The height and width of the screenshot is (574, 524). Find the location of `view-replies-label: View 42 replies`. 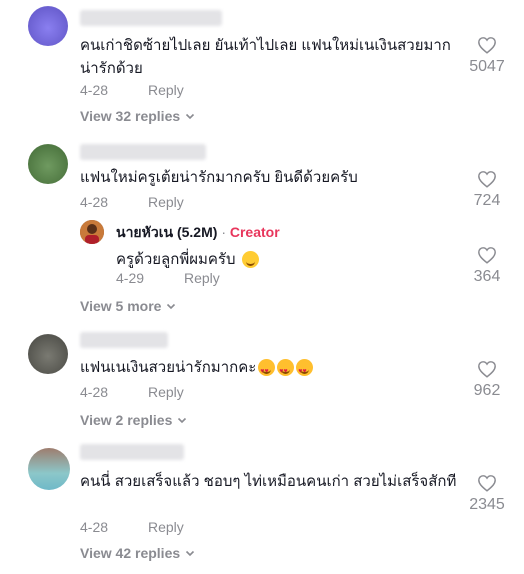

view-replies-label: View 42 replies is located at coordinates (130, 553).